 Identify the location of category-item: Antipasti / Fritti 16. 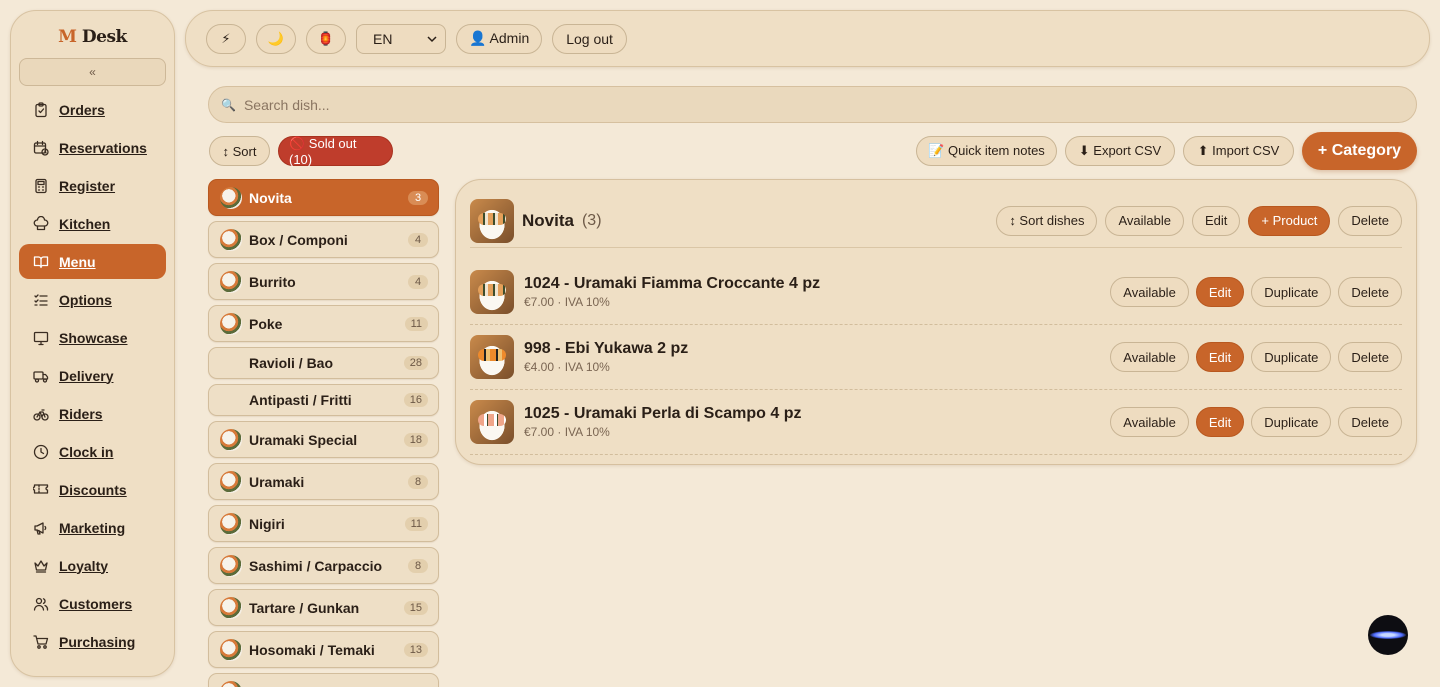
(323, 400).